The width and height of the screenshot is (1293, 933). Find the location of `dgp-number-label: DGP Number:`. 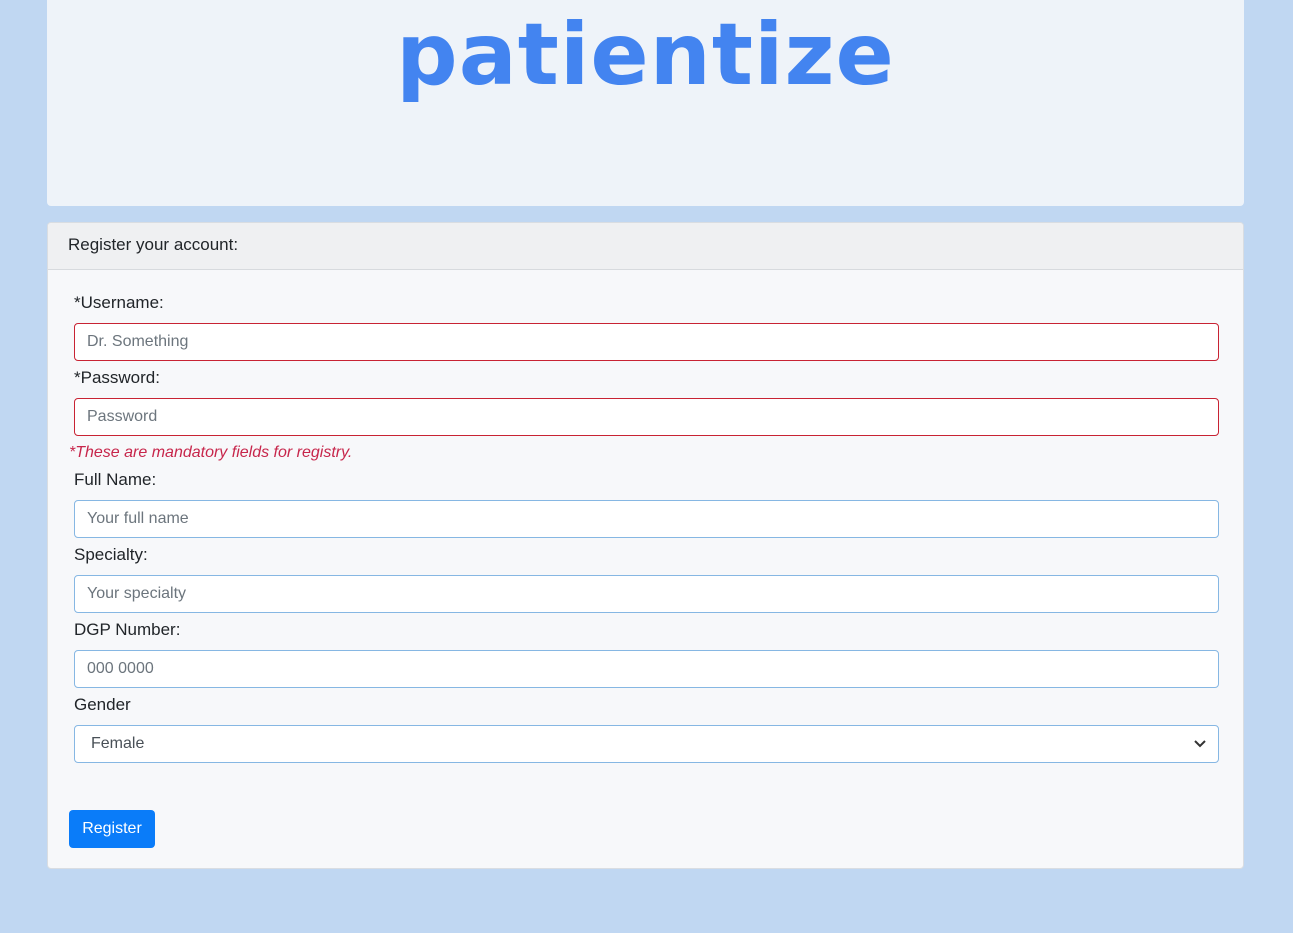

dgp-number-label: DGP Number: is located at coordinates (127, 629).